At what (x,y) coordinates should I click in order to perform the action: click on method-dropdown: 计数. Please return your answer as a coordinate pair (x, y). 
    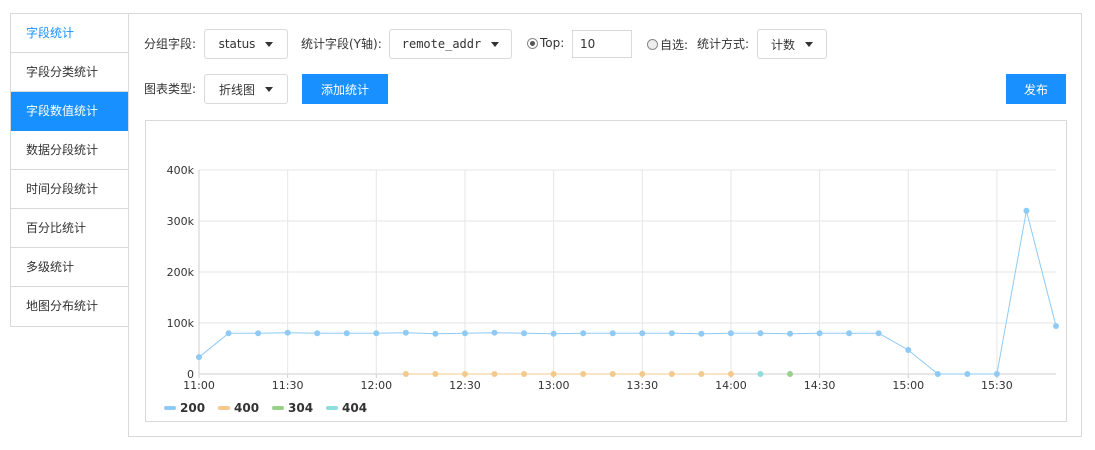
    Looking at the image, I should click on (792, 44).